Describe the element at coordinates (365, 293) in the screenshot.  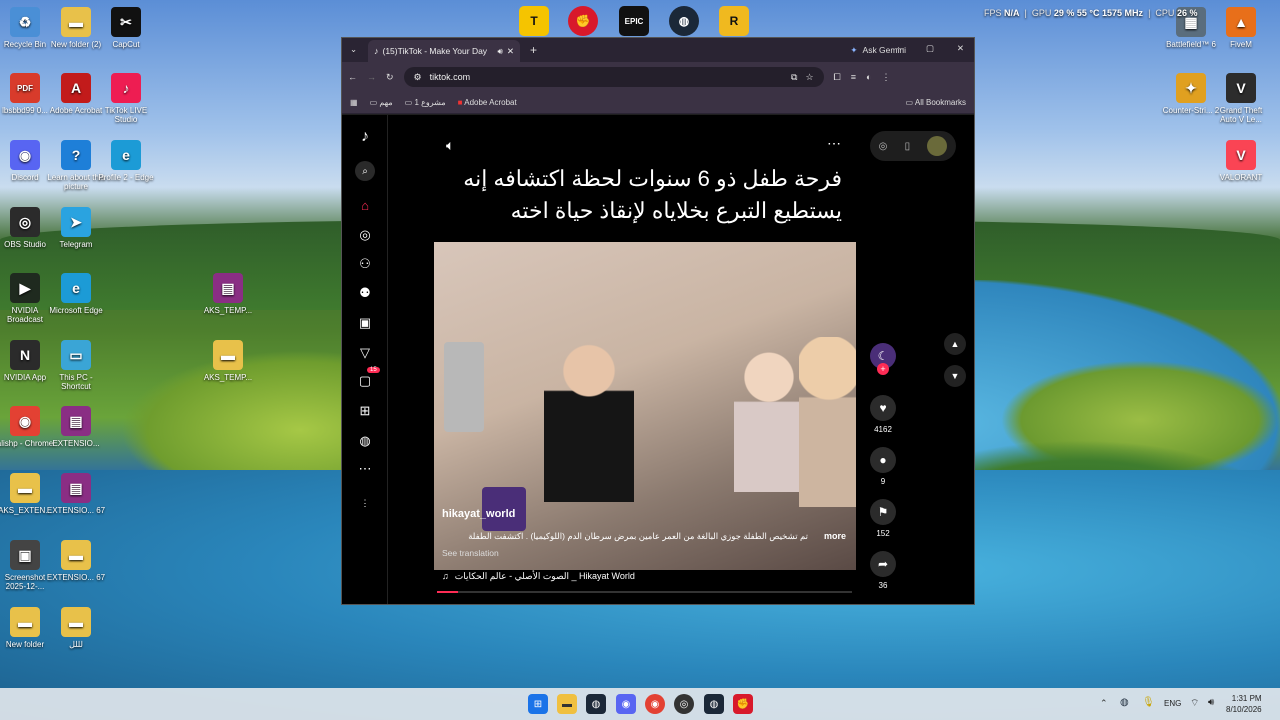
I see `friends-icon: ⚉` at that location.